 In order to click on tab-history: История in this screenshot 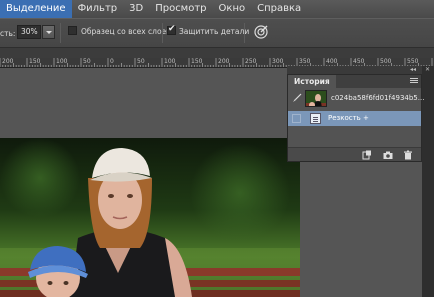, I will do `click(312, 81)`.